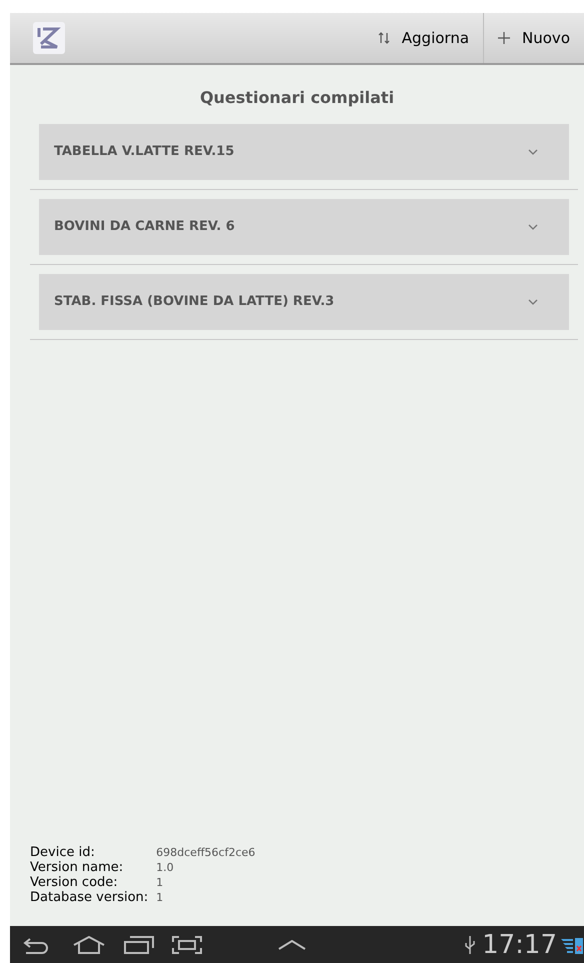 The width and height of the screenshot is (584, 963). What do you see at coordinates (304, 227) in the screenshot?
I see `questionnaire-item: BOVINI DA CARNE REV. 6` at bounding box center [304, 227].